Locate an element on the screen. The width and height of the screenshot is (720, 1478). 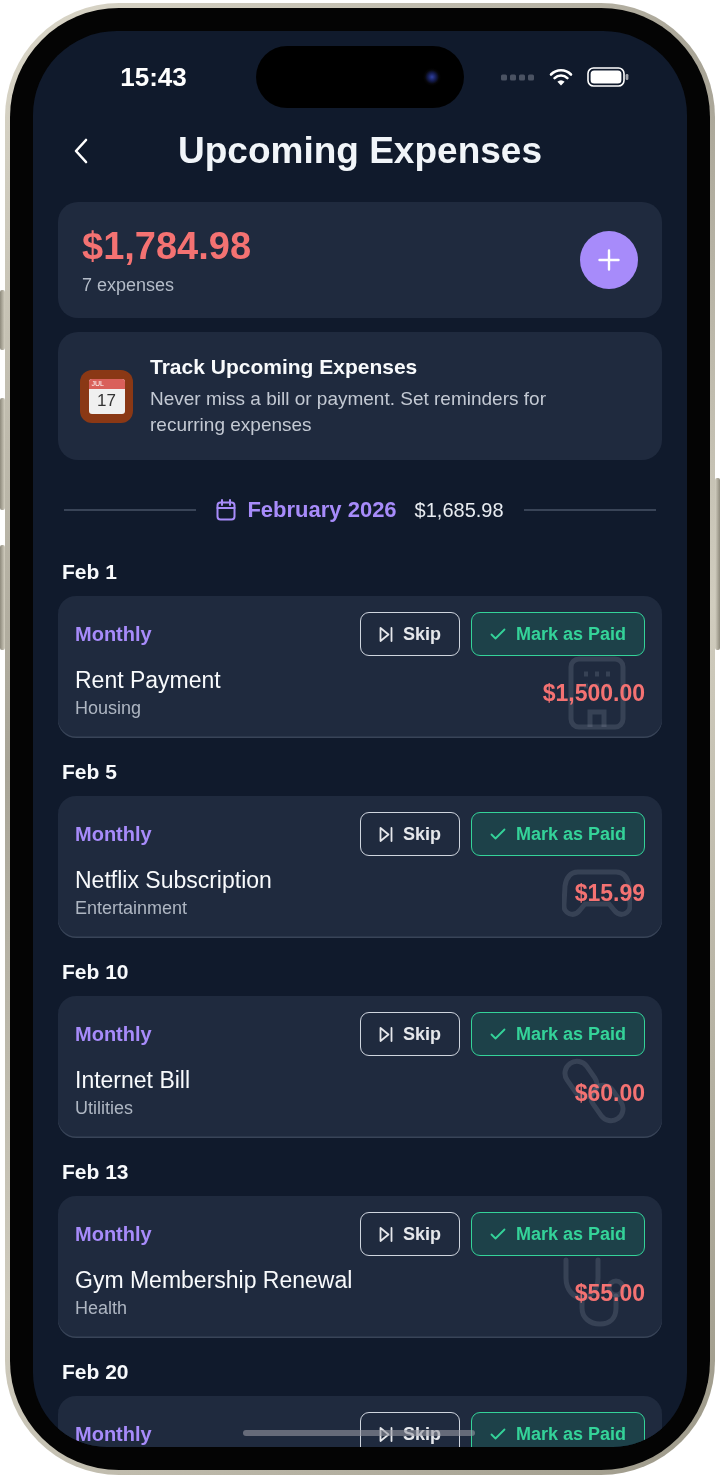
date-heading: Feb 20 is located at coordinates (95, 1372).